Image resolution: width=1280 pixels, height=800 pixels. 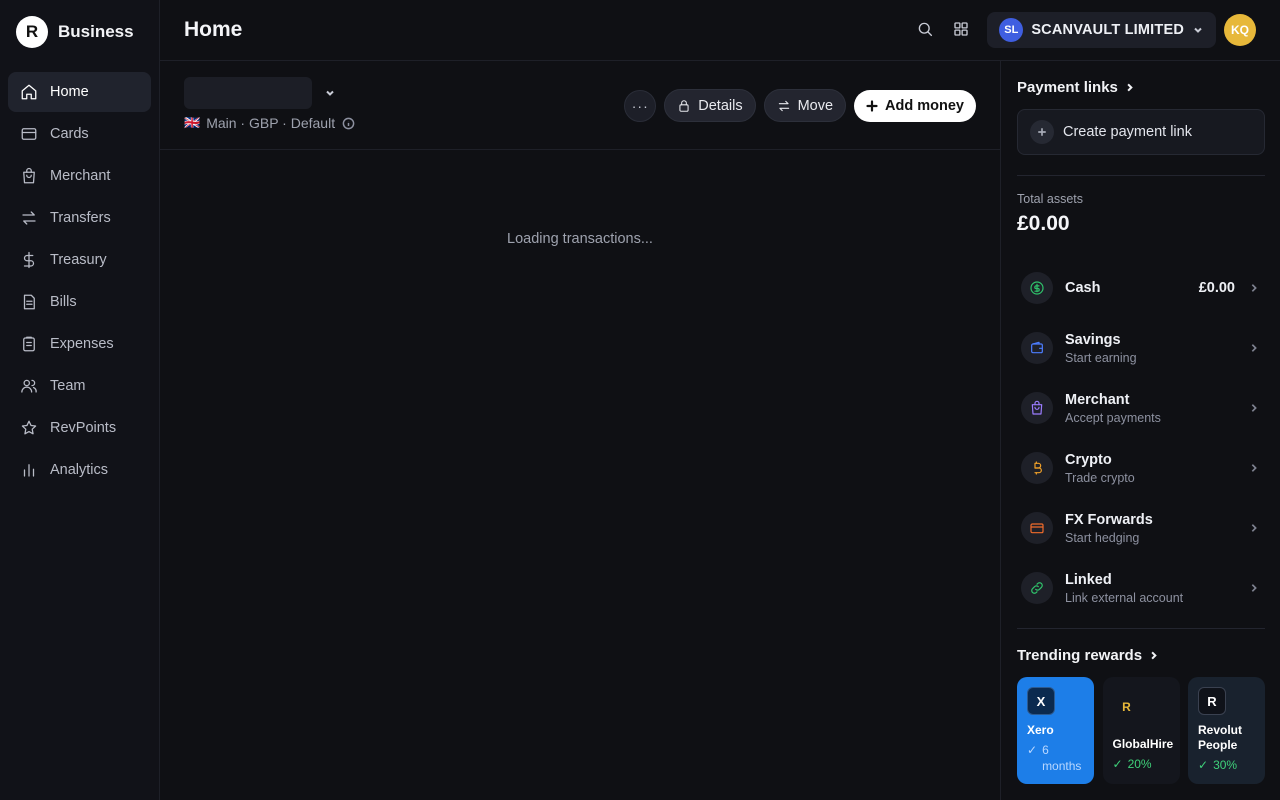 What do you see at coordinates (29, 218) in the screenshot?
I see `transfer-icon` at bounding box center [29, 218].